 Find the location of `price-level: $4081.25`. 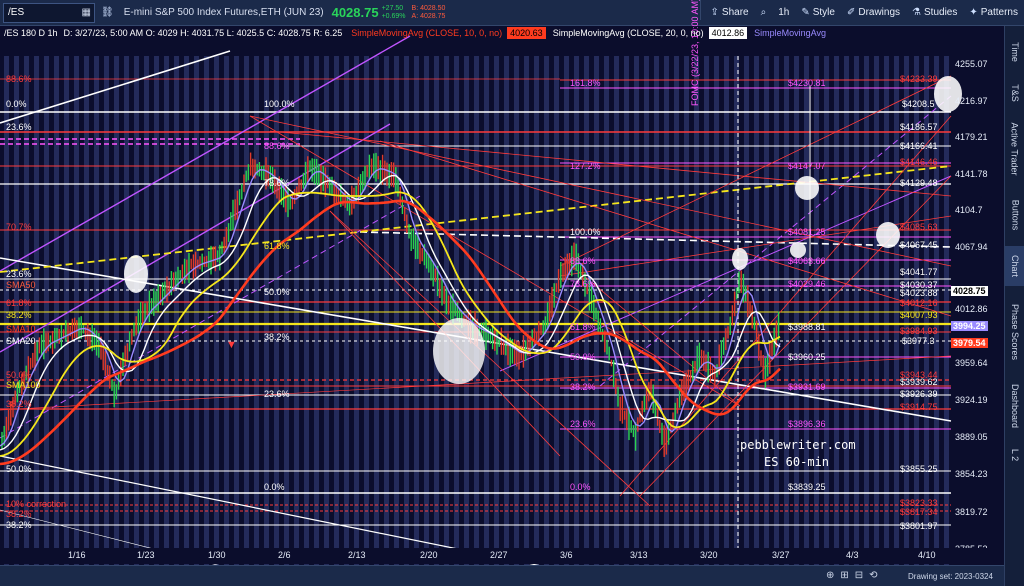

price-level: $4081.25 is located at coordinates (807, 232).